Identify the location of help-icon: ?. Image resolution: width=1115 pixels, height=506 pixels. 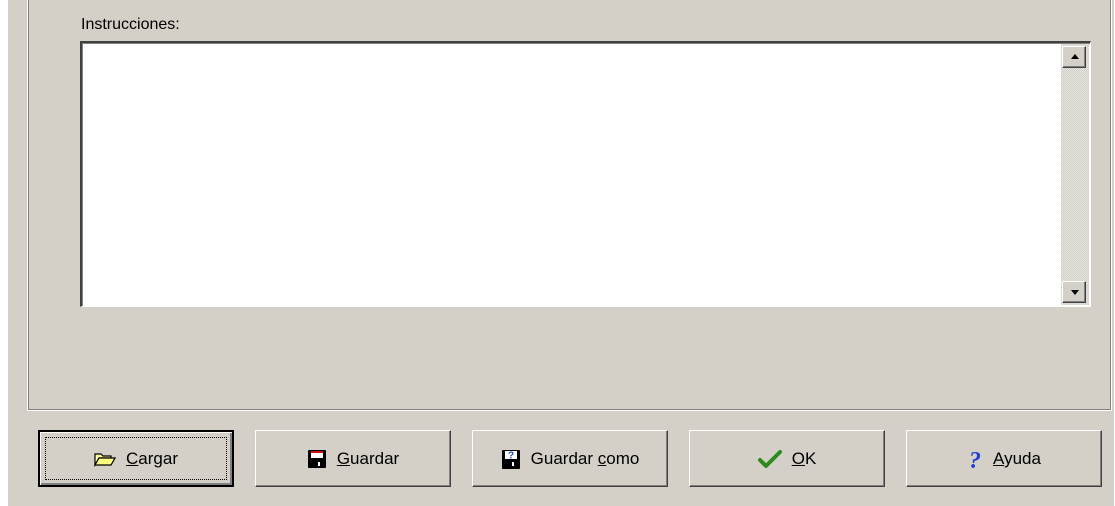
(975, 459).